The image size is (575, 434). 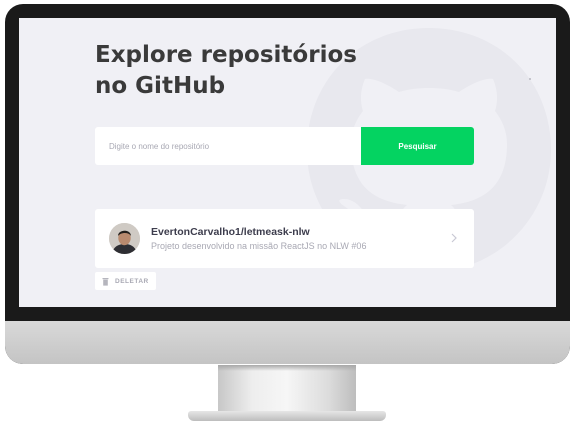 What do you see at coordinates (105, 281) in the screenshot?
I see `trash-icon` at bounding box center [105, 281].